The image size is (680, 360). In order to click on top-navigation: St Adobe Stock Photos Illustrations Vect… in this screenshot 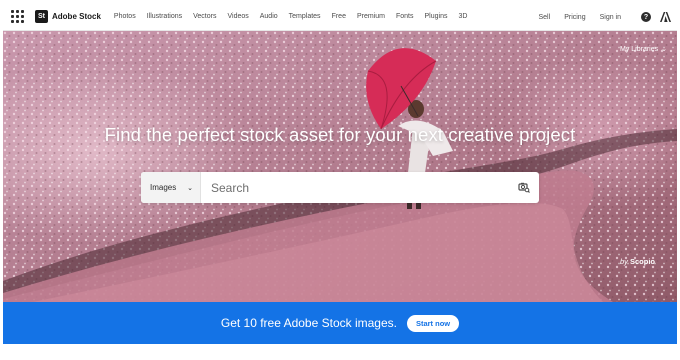, I will do `click(340, 17)`.